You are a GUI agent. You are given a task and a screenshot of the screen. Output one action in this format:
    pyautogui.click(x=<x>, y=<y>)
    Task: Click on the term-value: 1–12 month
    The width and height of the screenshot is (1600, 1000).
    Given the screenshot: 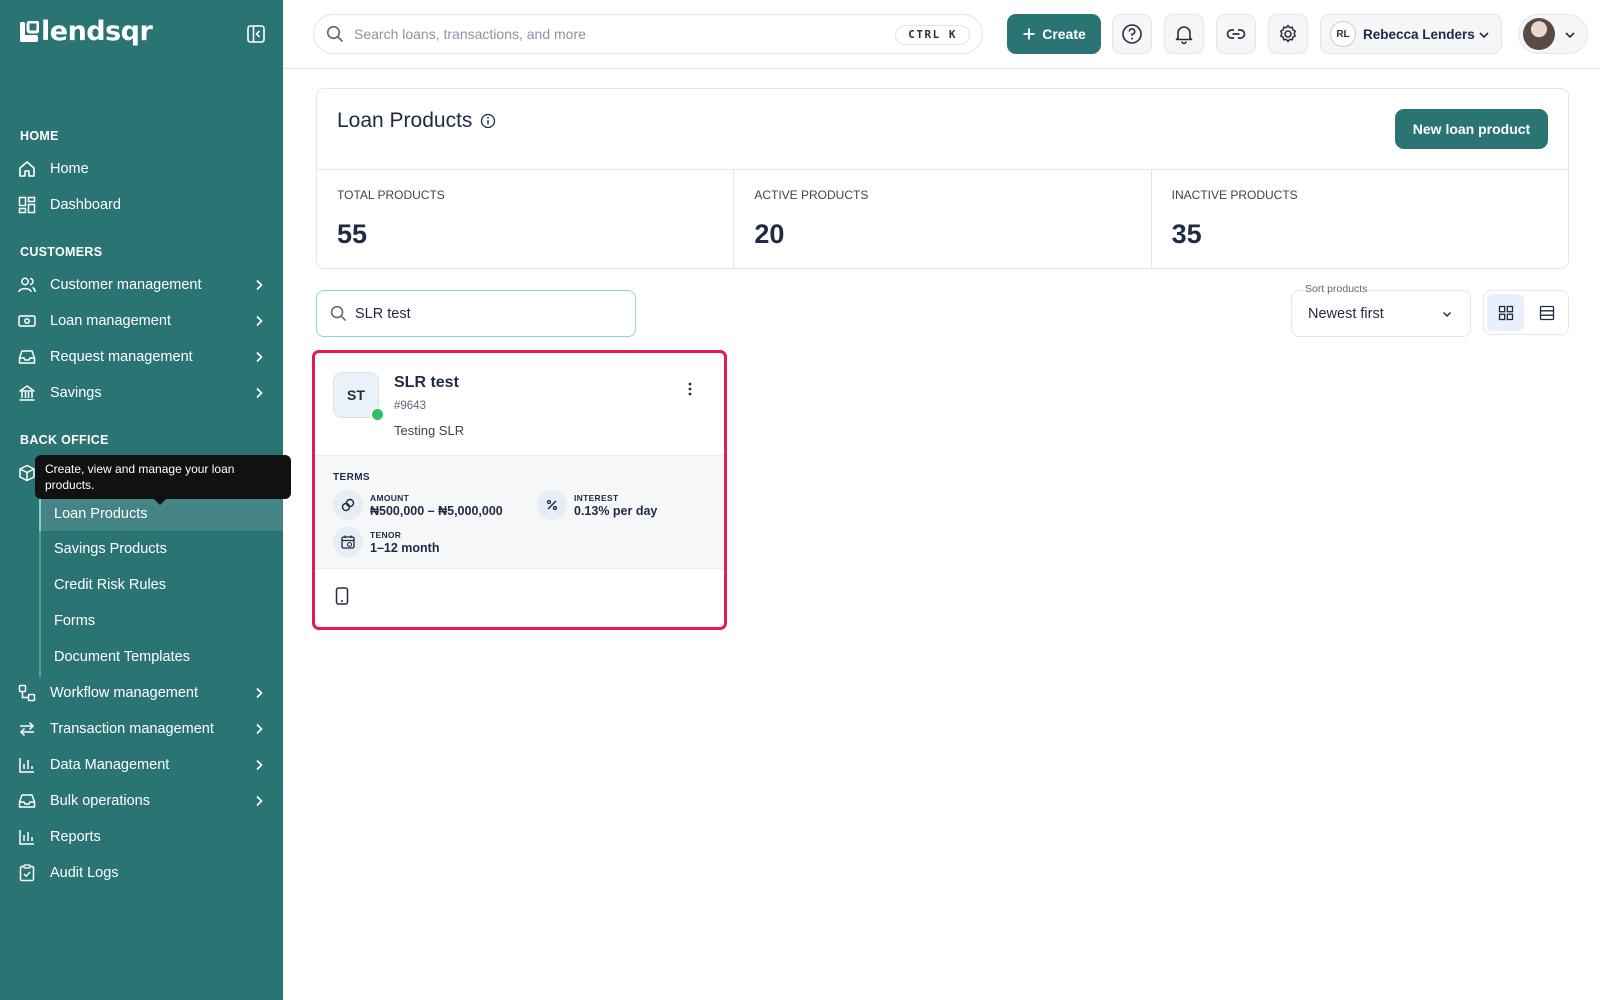 What is the action you would take?
    pyautogui.click(x=405, y=547)
    